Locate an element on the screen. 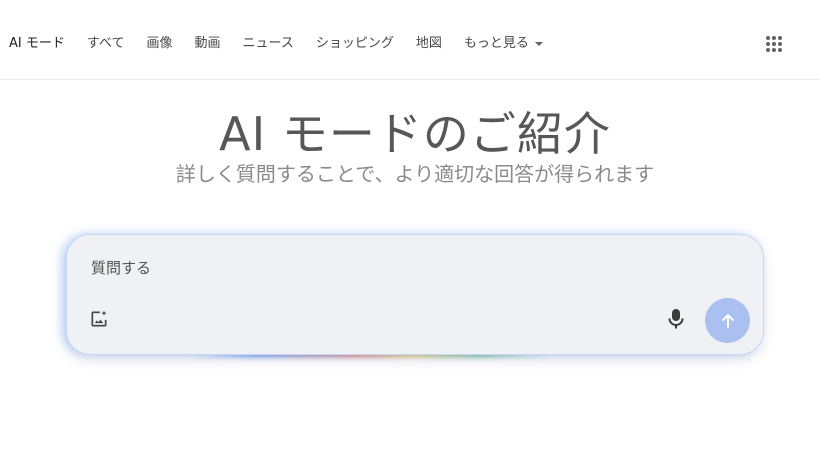  tab-news: ニュース is located at coordinates (267, 44).